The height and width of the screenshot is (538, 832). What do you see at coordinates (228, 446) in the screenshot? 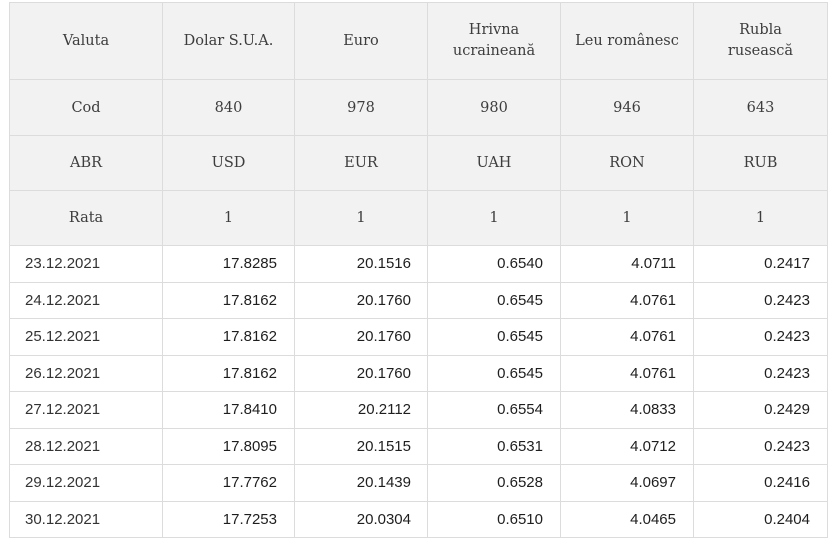
I see `usd-value: 17.8095` at bounding box center [228, 446].